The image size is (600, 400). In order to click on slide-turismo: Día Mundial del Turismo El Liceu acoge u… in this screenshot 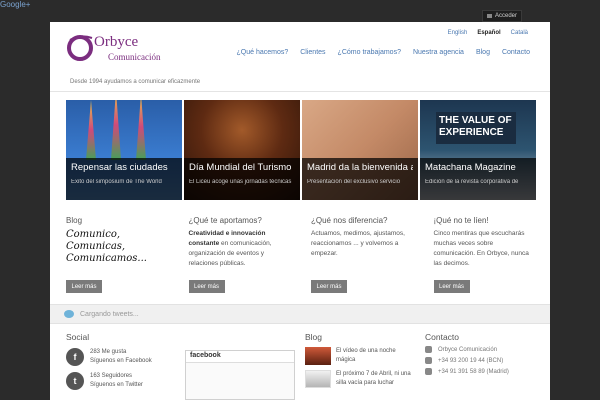, I will do `click(242, 150)`.